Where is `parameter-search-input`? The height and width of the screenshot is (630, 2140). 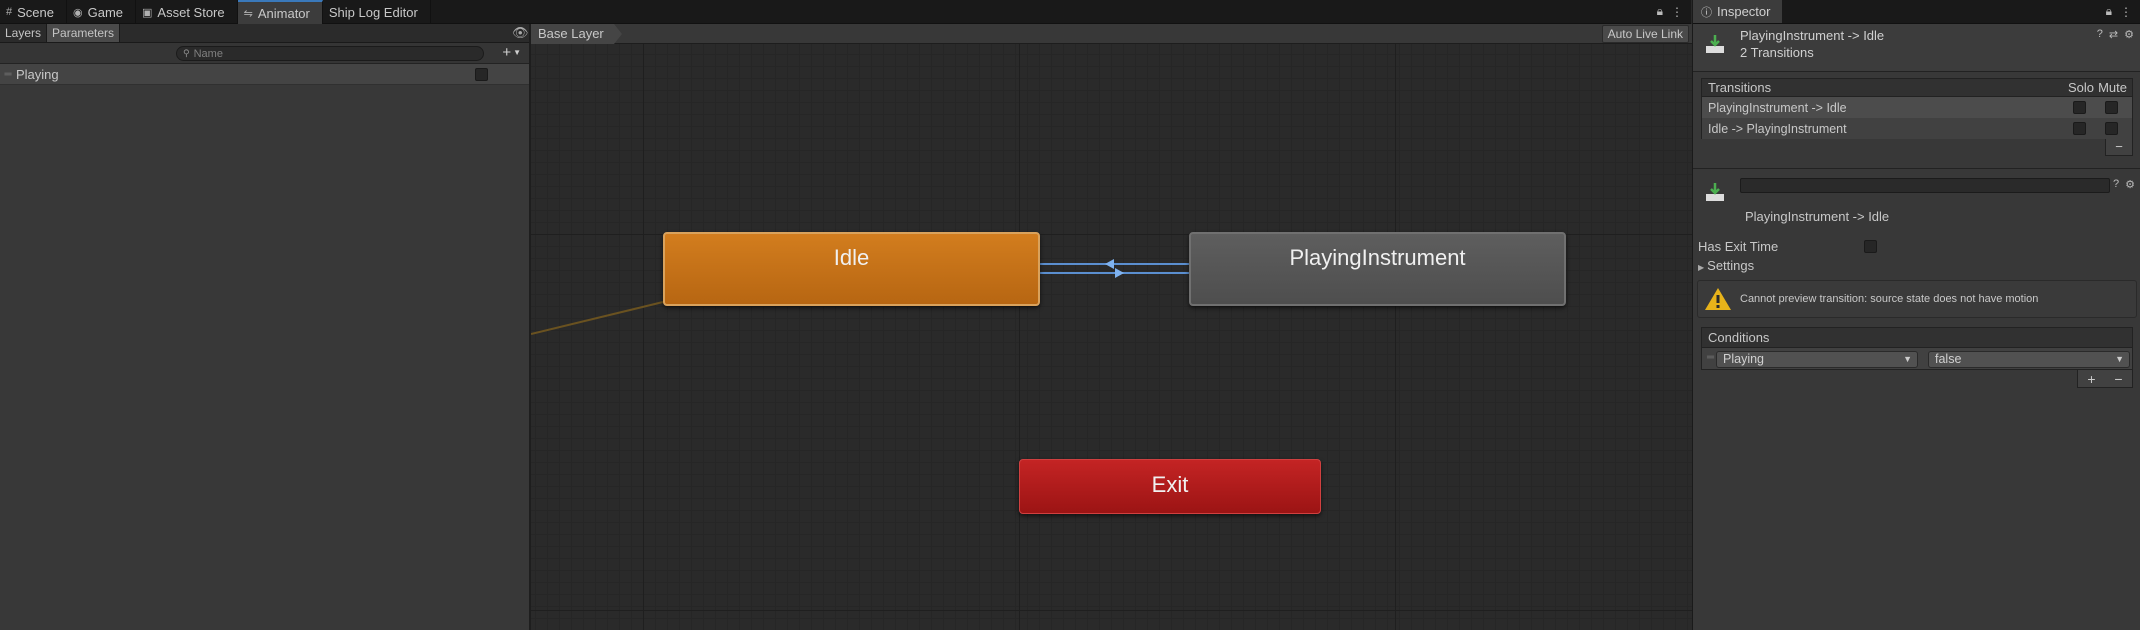
parameter-search-input is located at coordinates (323, 53).